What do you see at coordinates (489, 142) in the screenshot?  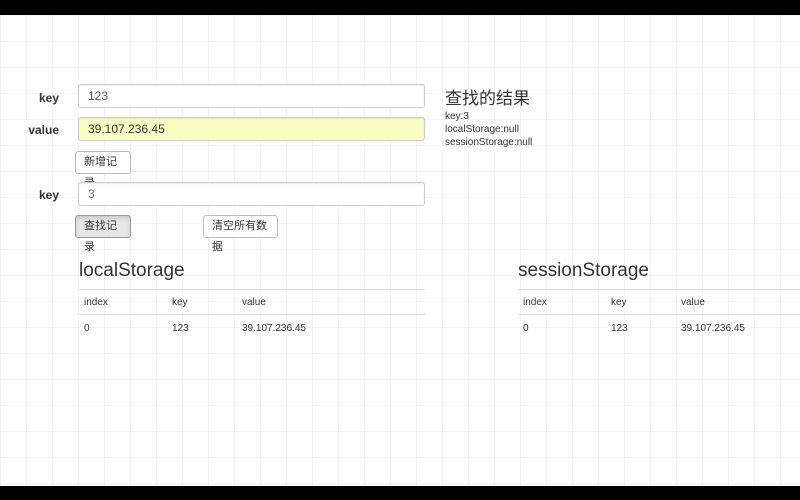 I see `result-line-sessionstorage: sessionStorage:null` at bounding box center [489, 142].